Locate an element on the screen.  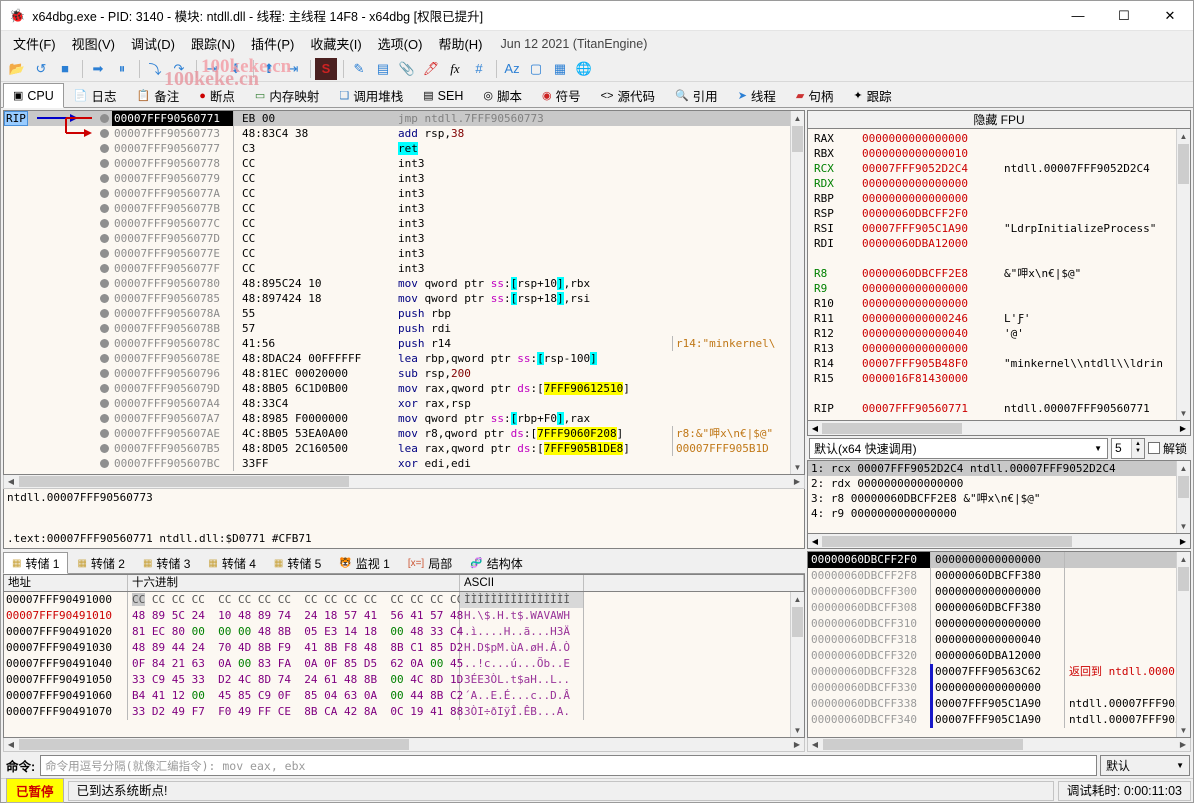
maximize-button: ☐ is located at coordinates (1124, 16).